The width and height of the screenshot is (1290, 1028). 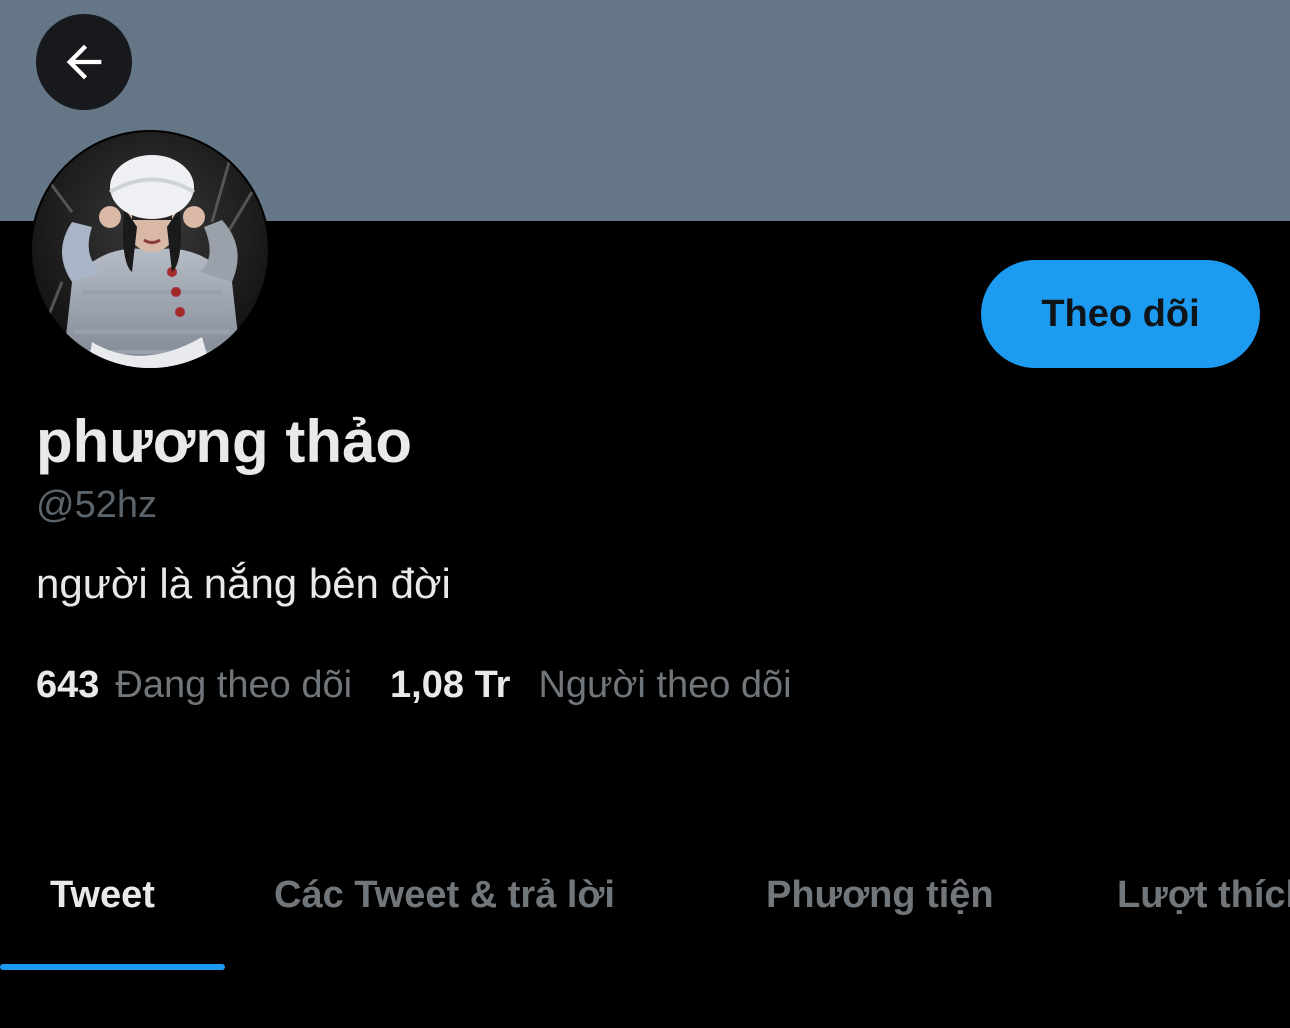 I want to click on followers-stat: 1,08 Tr Người theo dõi, so click(x=591, y=685).